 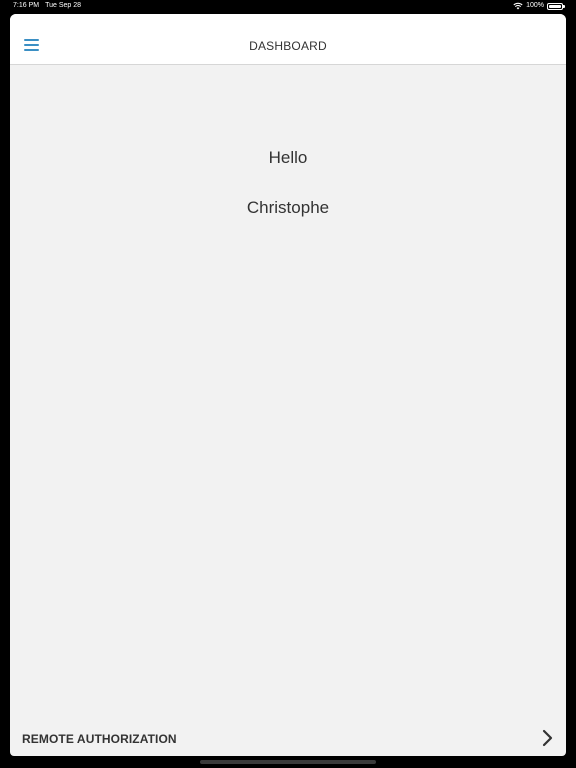 What do you see at coordinates (288, 46) in the screenshot?
I see `page-title: DASHBOARD` at bounding box center [288, 46].